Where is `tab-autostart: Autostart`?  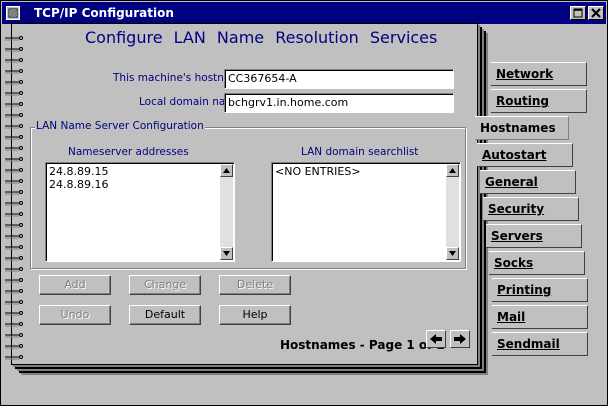
tab-autostart: Autostart is located at coordinates (525, 155).